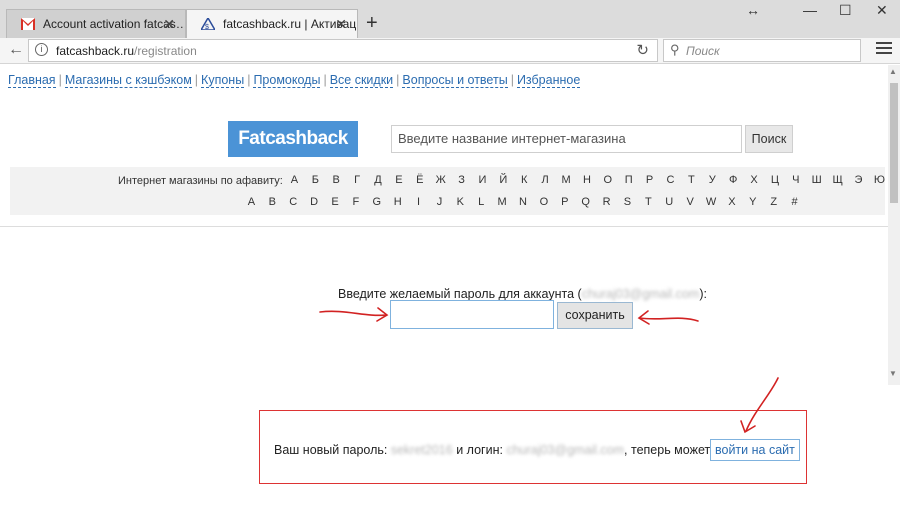 This screenshot has height=511, width=900. What do you see at coordinates (440, 180) in the screenshot?
I see `alphabet-letter: Ж` at bounding box center [440, 180].